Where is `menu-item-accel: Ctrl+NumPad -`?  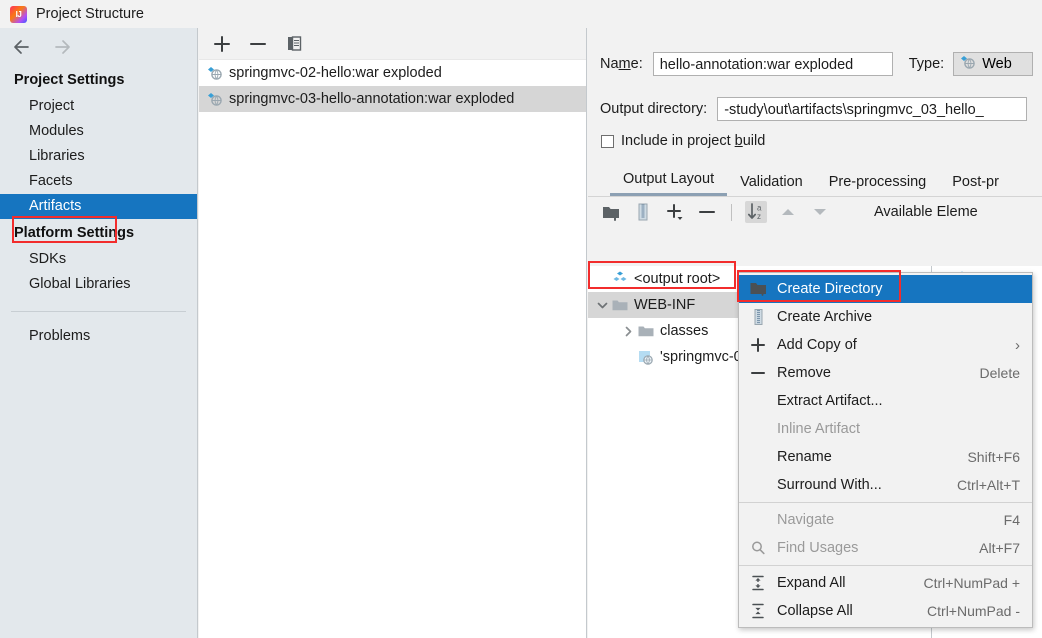
menu-item-accel: Ctrl+NumPad - is located at coordinates (973, 611).